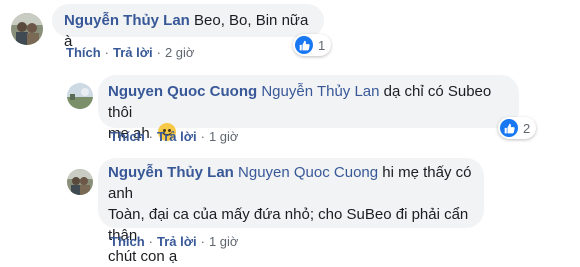 The width and height of the screenshot is (580, 267). What do you see at coordinates (527, 128) in the screenshot?
I see `reaction-number: 2` at bounding box center [527, 128].